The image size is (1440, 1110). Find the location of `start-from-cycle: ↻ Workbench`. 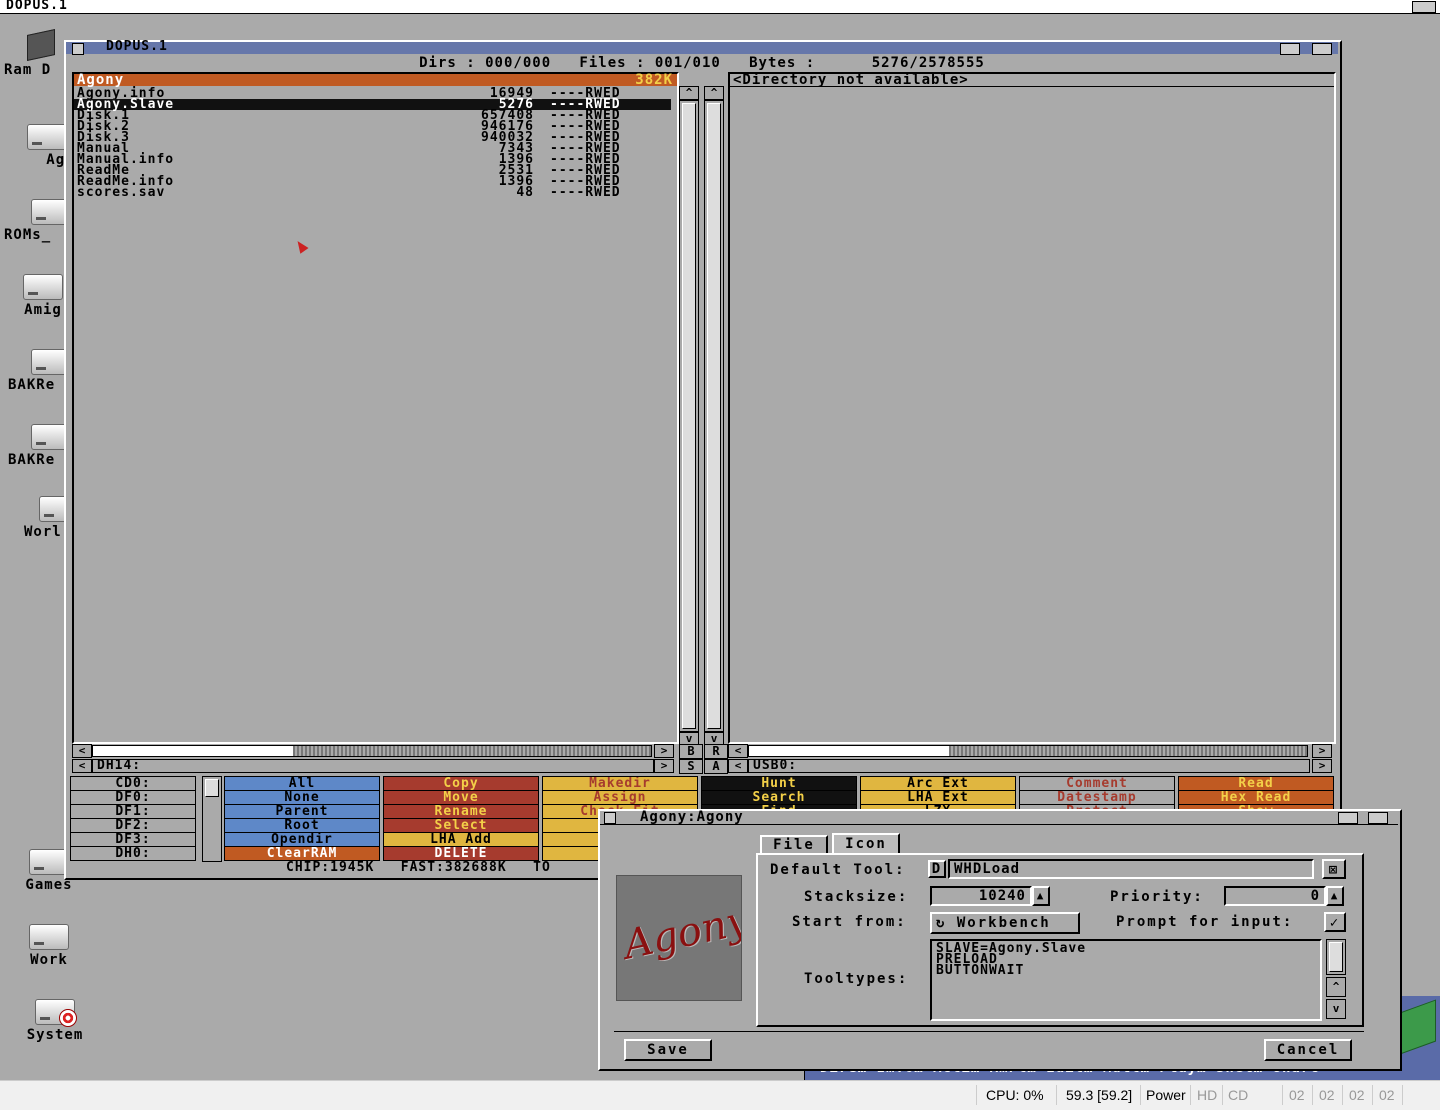

start-from-cycle: ↻ Workbench is located at coordinates (1005, 923).